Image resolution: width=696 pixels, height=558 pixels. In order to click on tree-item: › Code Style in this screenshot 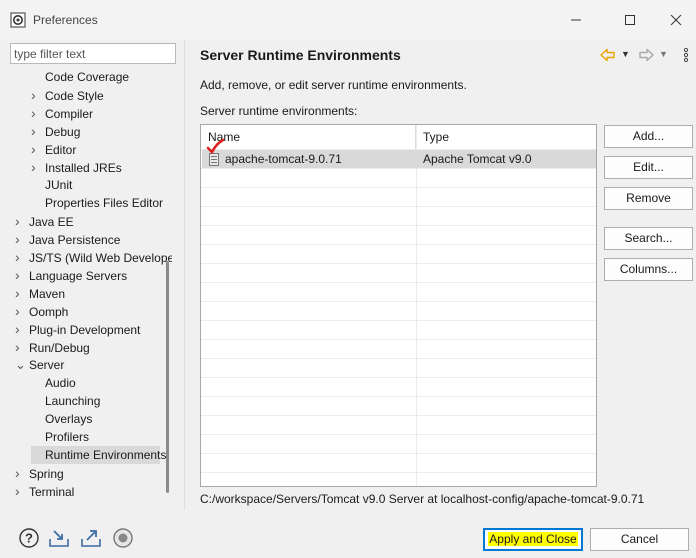, I will do `click(67, 95)`.